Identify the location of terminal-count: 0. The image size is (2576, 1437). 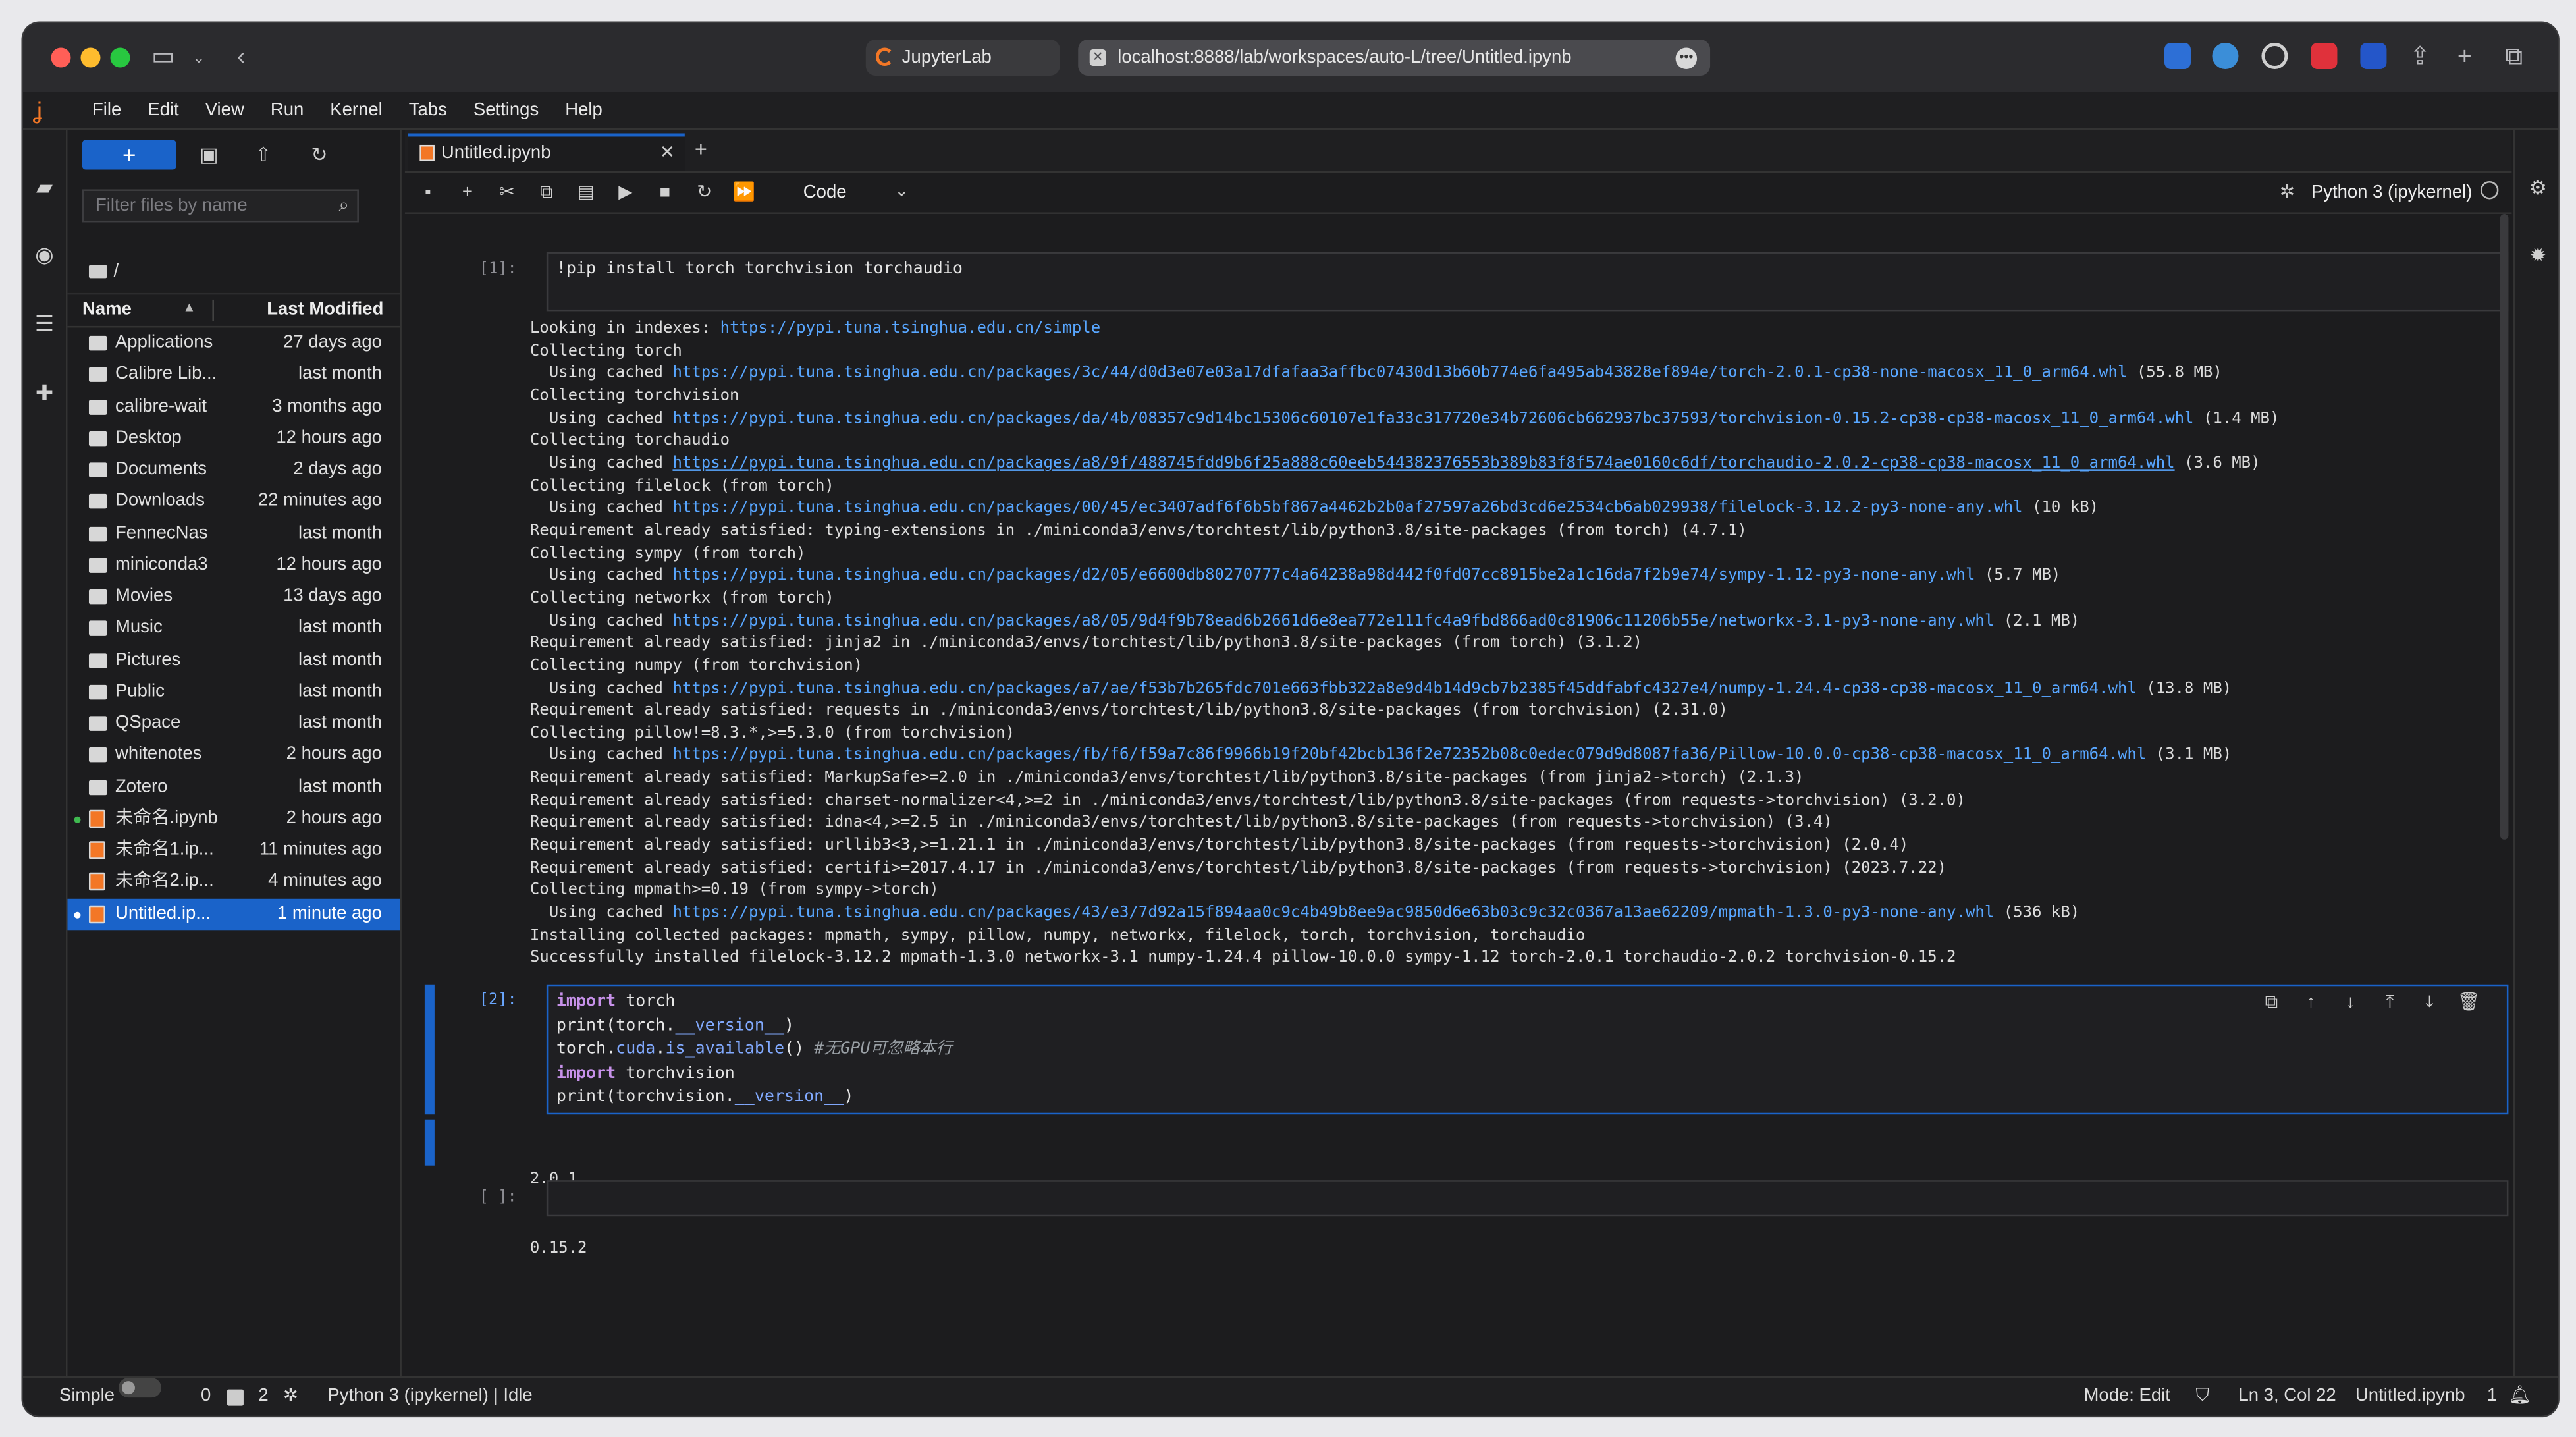
(206, 1396).